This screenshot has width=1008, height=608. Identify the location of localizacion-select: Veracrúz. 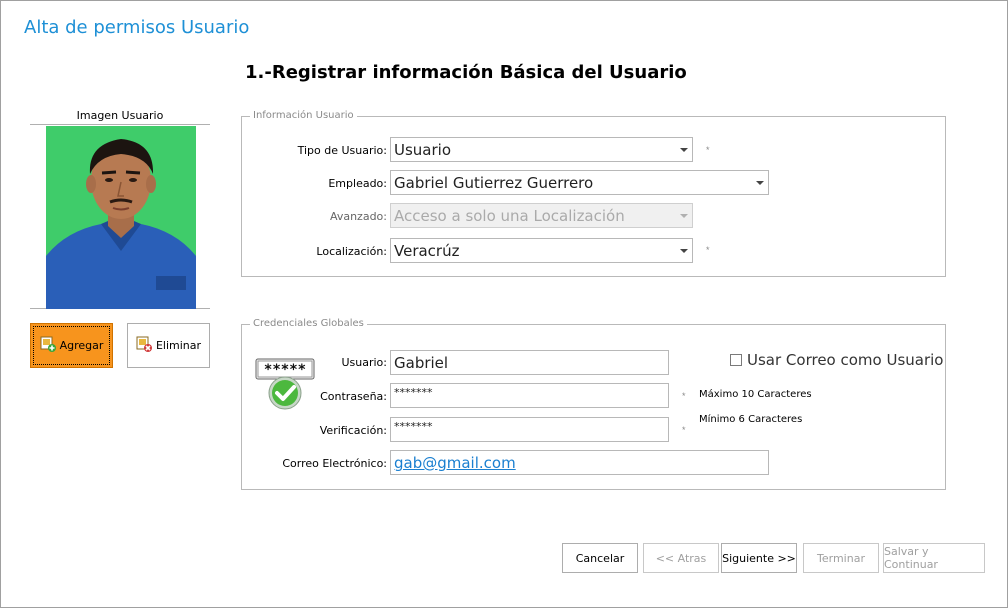
(541, 250).